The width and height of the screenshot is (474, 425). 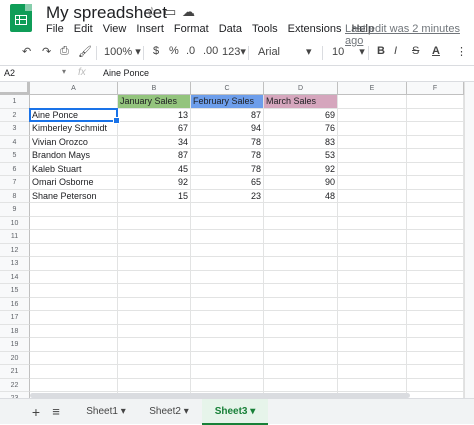 I want to click on column-header-c: C, so click(x=227, y=88).